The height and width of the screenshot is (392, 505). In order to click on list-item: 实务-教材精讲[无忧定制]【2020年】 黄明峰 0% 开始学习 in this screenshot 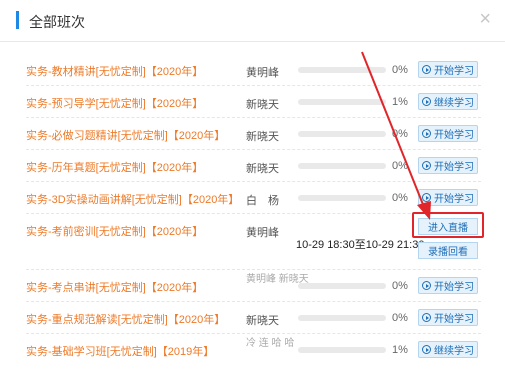, I will do `click(253, 70)`.